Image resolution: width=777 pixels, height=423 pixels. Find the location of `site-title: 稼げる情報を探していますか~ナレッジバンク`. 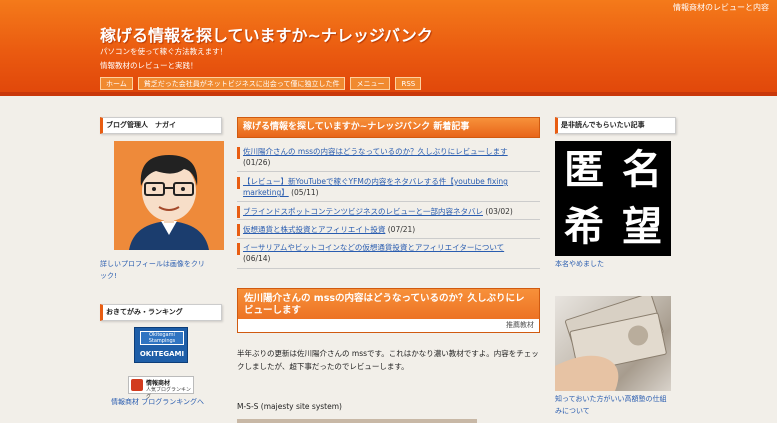

site-title: 稼げる情報を探していますか~ナレッジバンク is located at coordinates (266, 34).